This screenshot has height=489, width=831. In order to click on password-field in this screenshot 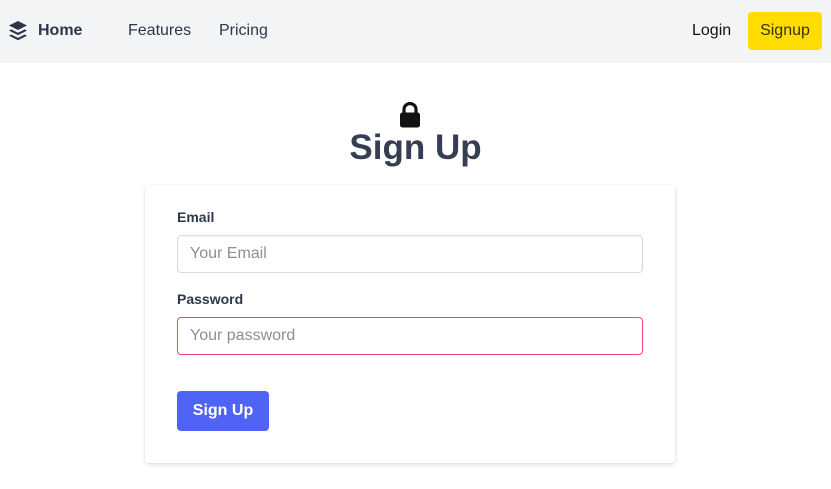, I will do `click(410, 336)`.